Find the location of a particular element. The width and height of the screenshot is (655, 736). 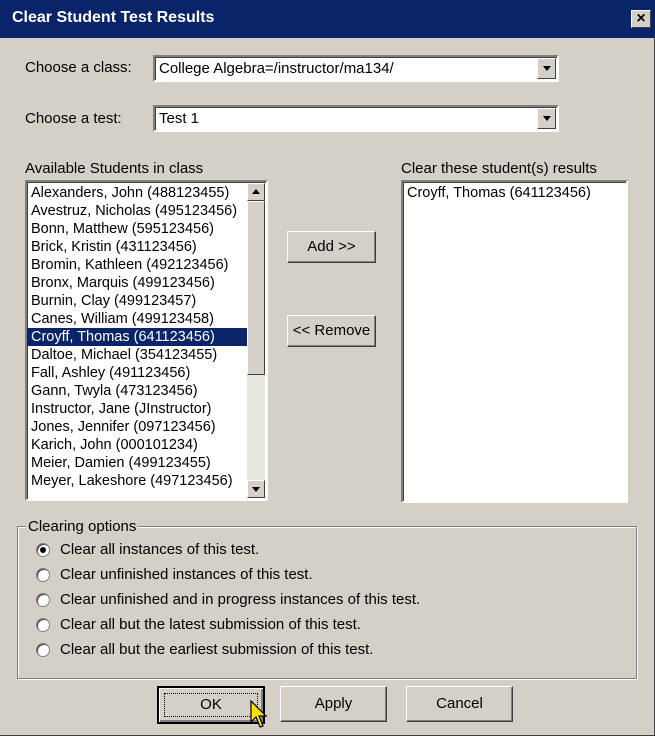

clearing-options-legend: Clearing options is located at coordinates (82, 526).